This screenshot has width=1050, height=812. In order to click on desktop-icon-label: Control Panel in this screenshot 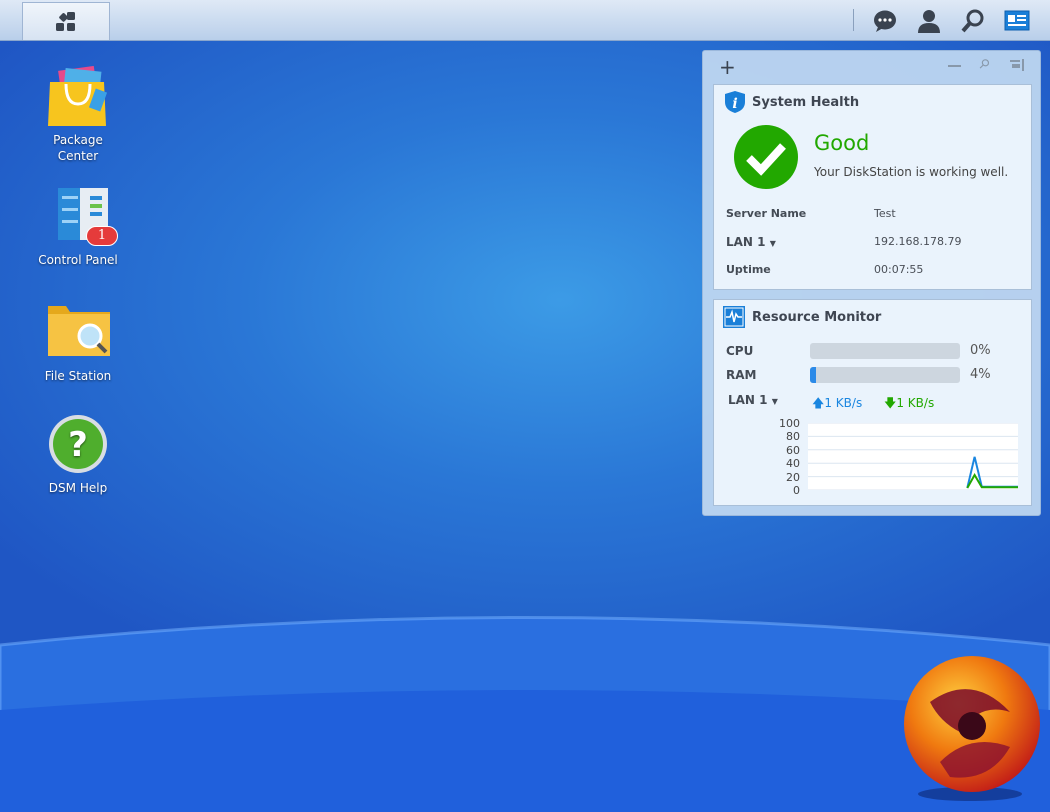, I will do `click(78, 260)`.